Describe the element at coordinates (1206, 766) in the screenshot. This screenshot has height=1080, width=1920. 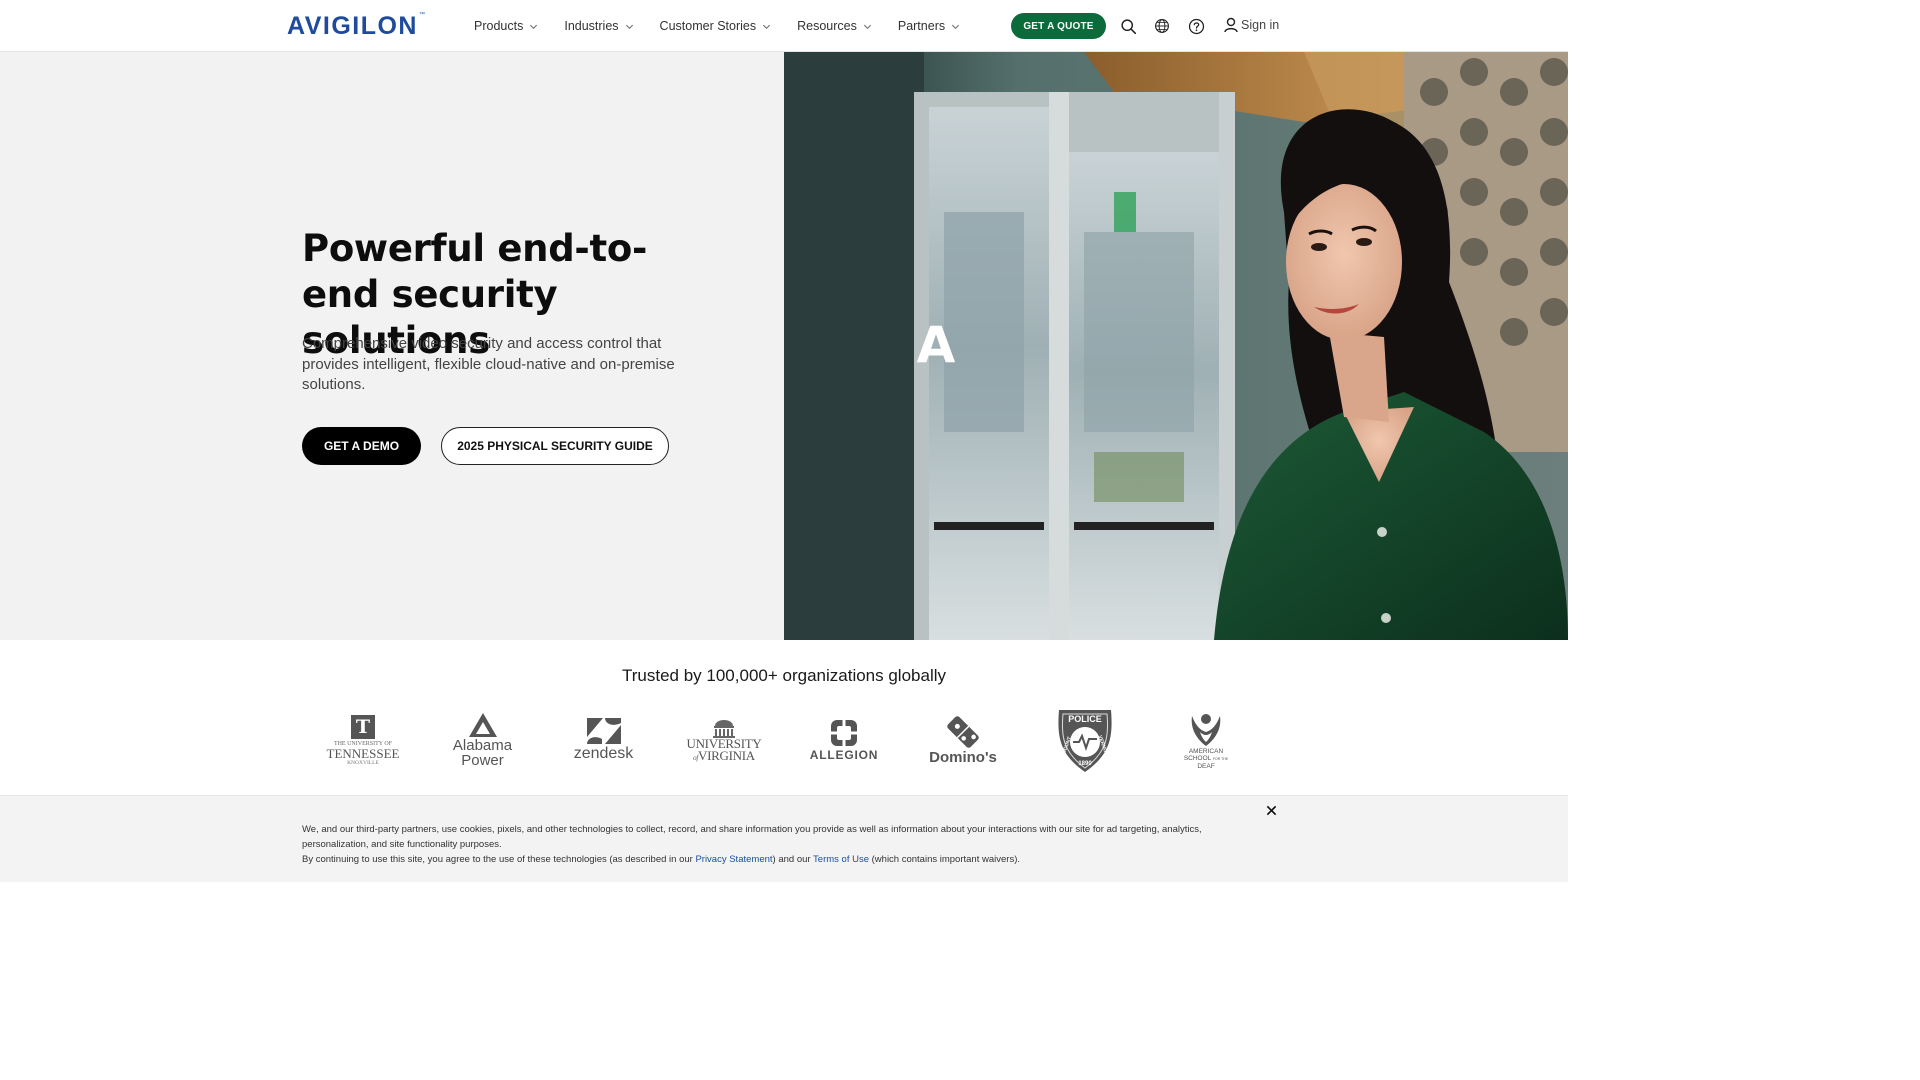
I see `logo-text: DEAF` at that location.